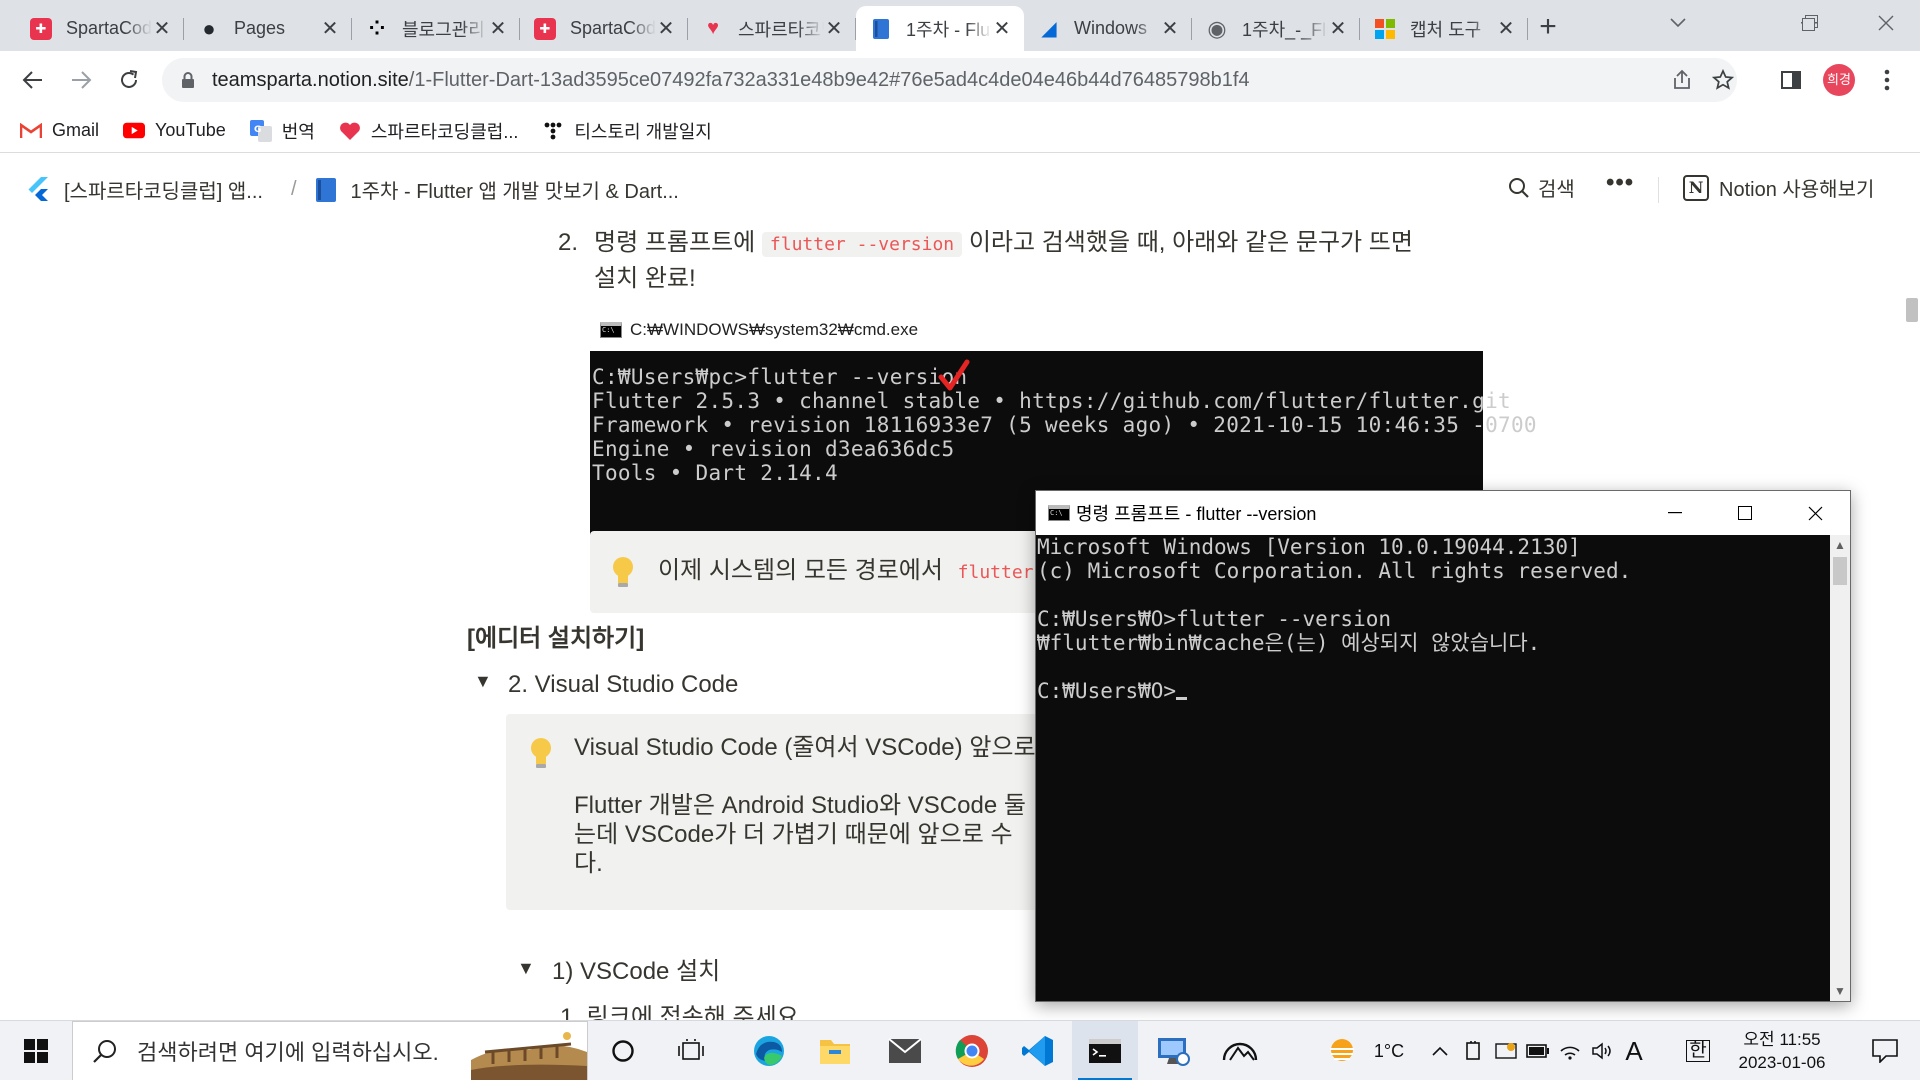 This screenshot has height=1080, width=1920. I want to click on edge-taskbar-icon, so click(769, 1050).